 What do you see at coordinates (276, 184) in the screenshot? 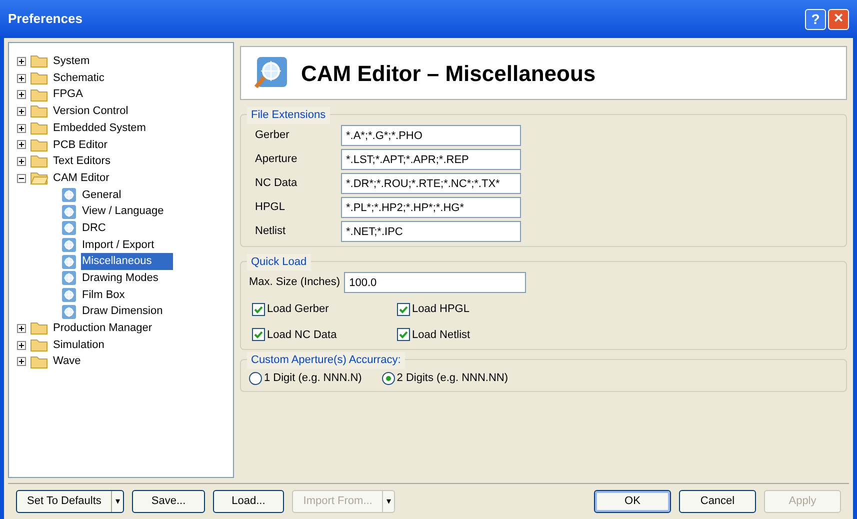
I see `field-label: NC Data` at bounding box center [276, 184].